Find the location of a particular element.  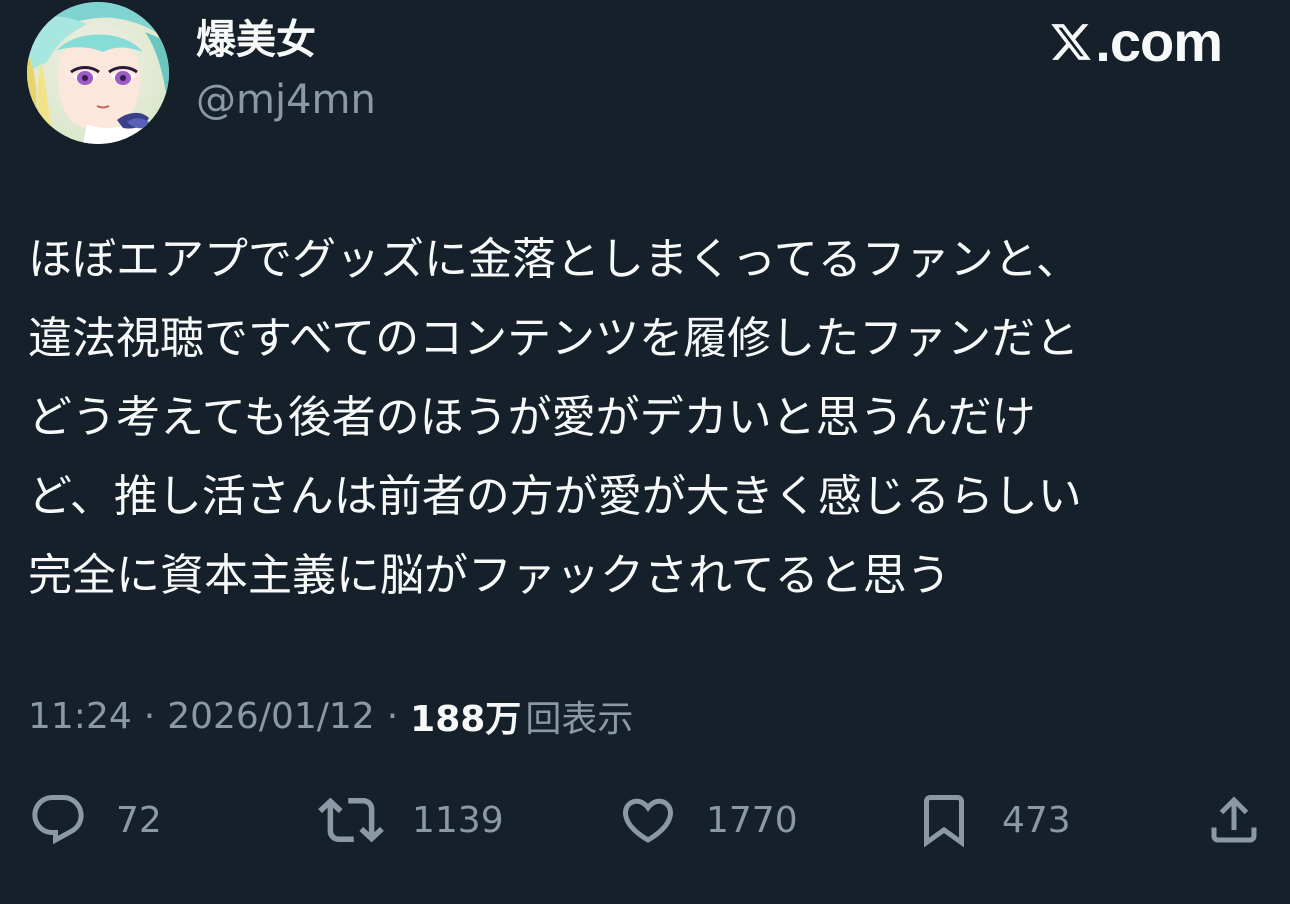

share-button is located at coordinates (1234, 820).